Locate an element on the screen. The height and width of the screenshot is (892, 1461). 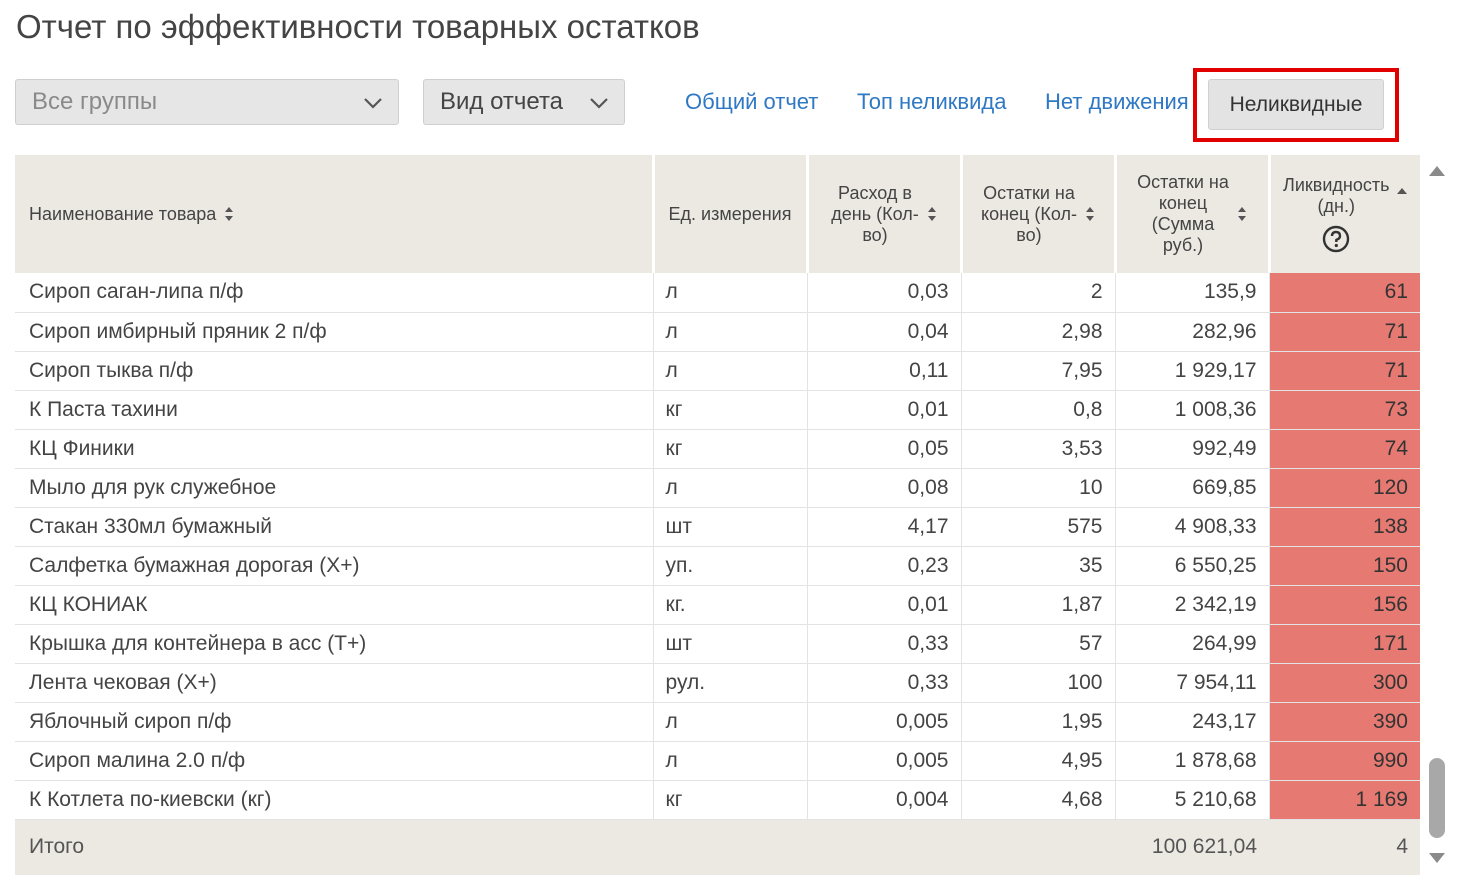
table-row: Сироп тыква п/ф л 0,11 7,95 1 929,17 71 is located at coordinates (717, 371).